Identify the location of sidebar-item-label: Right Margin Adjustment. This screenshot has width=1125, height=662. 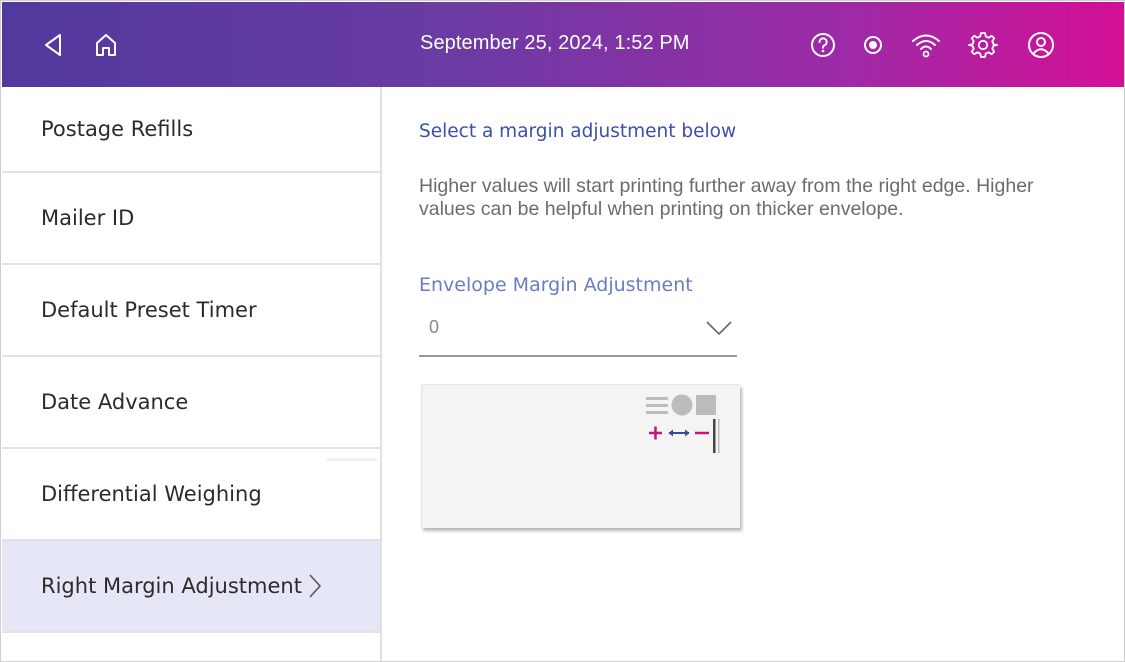
(171, 586).